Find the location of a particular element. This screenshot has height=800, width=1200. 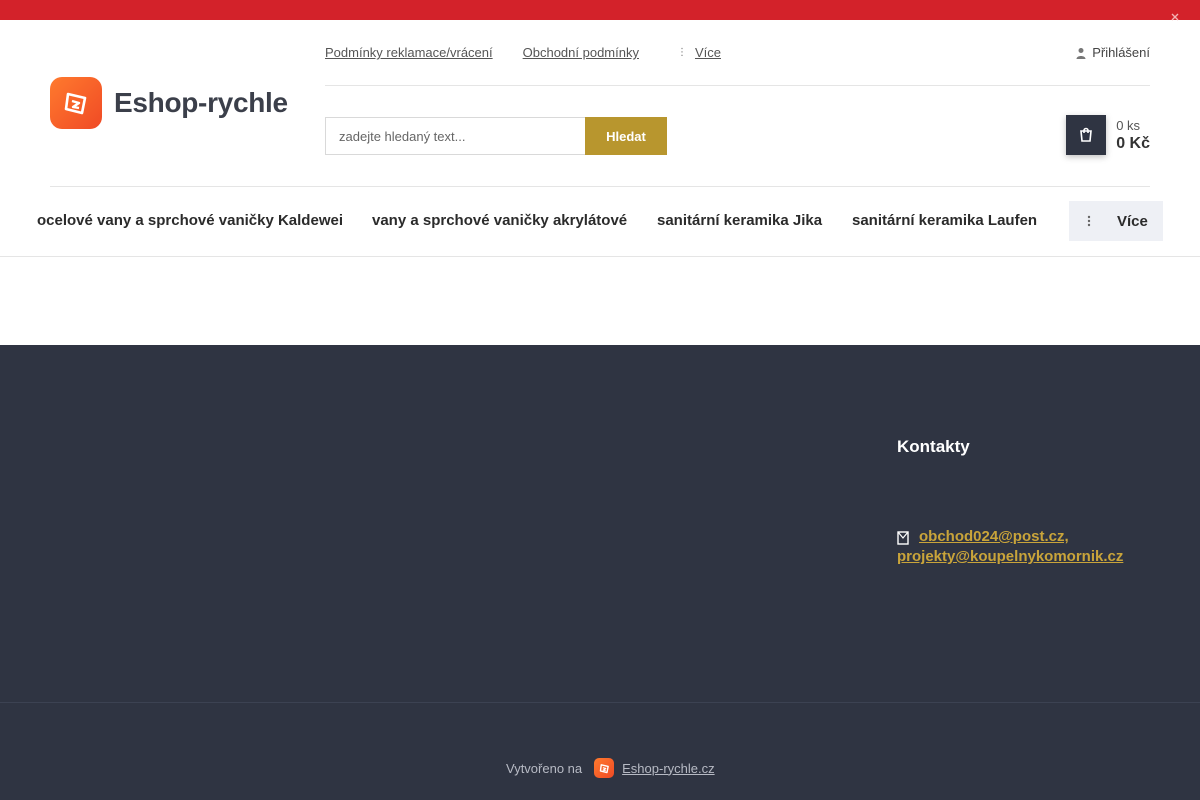

login-link: Přihlášení is located at coordinates (1113, 52).